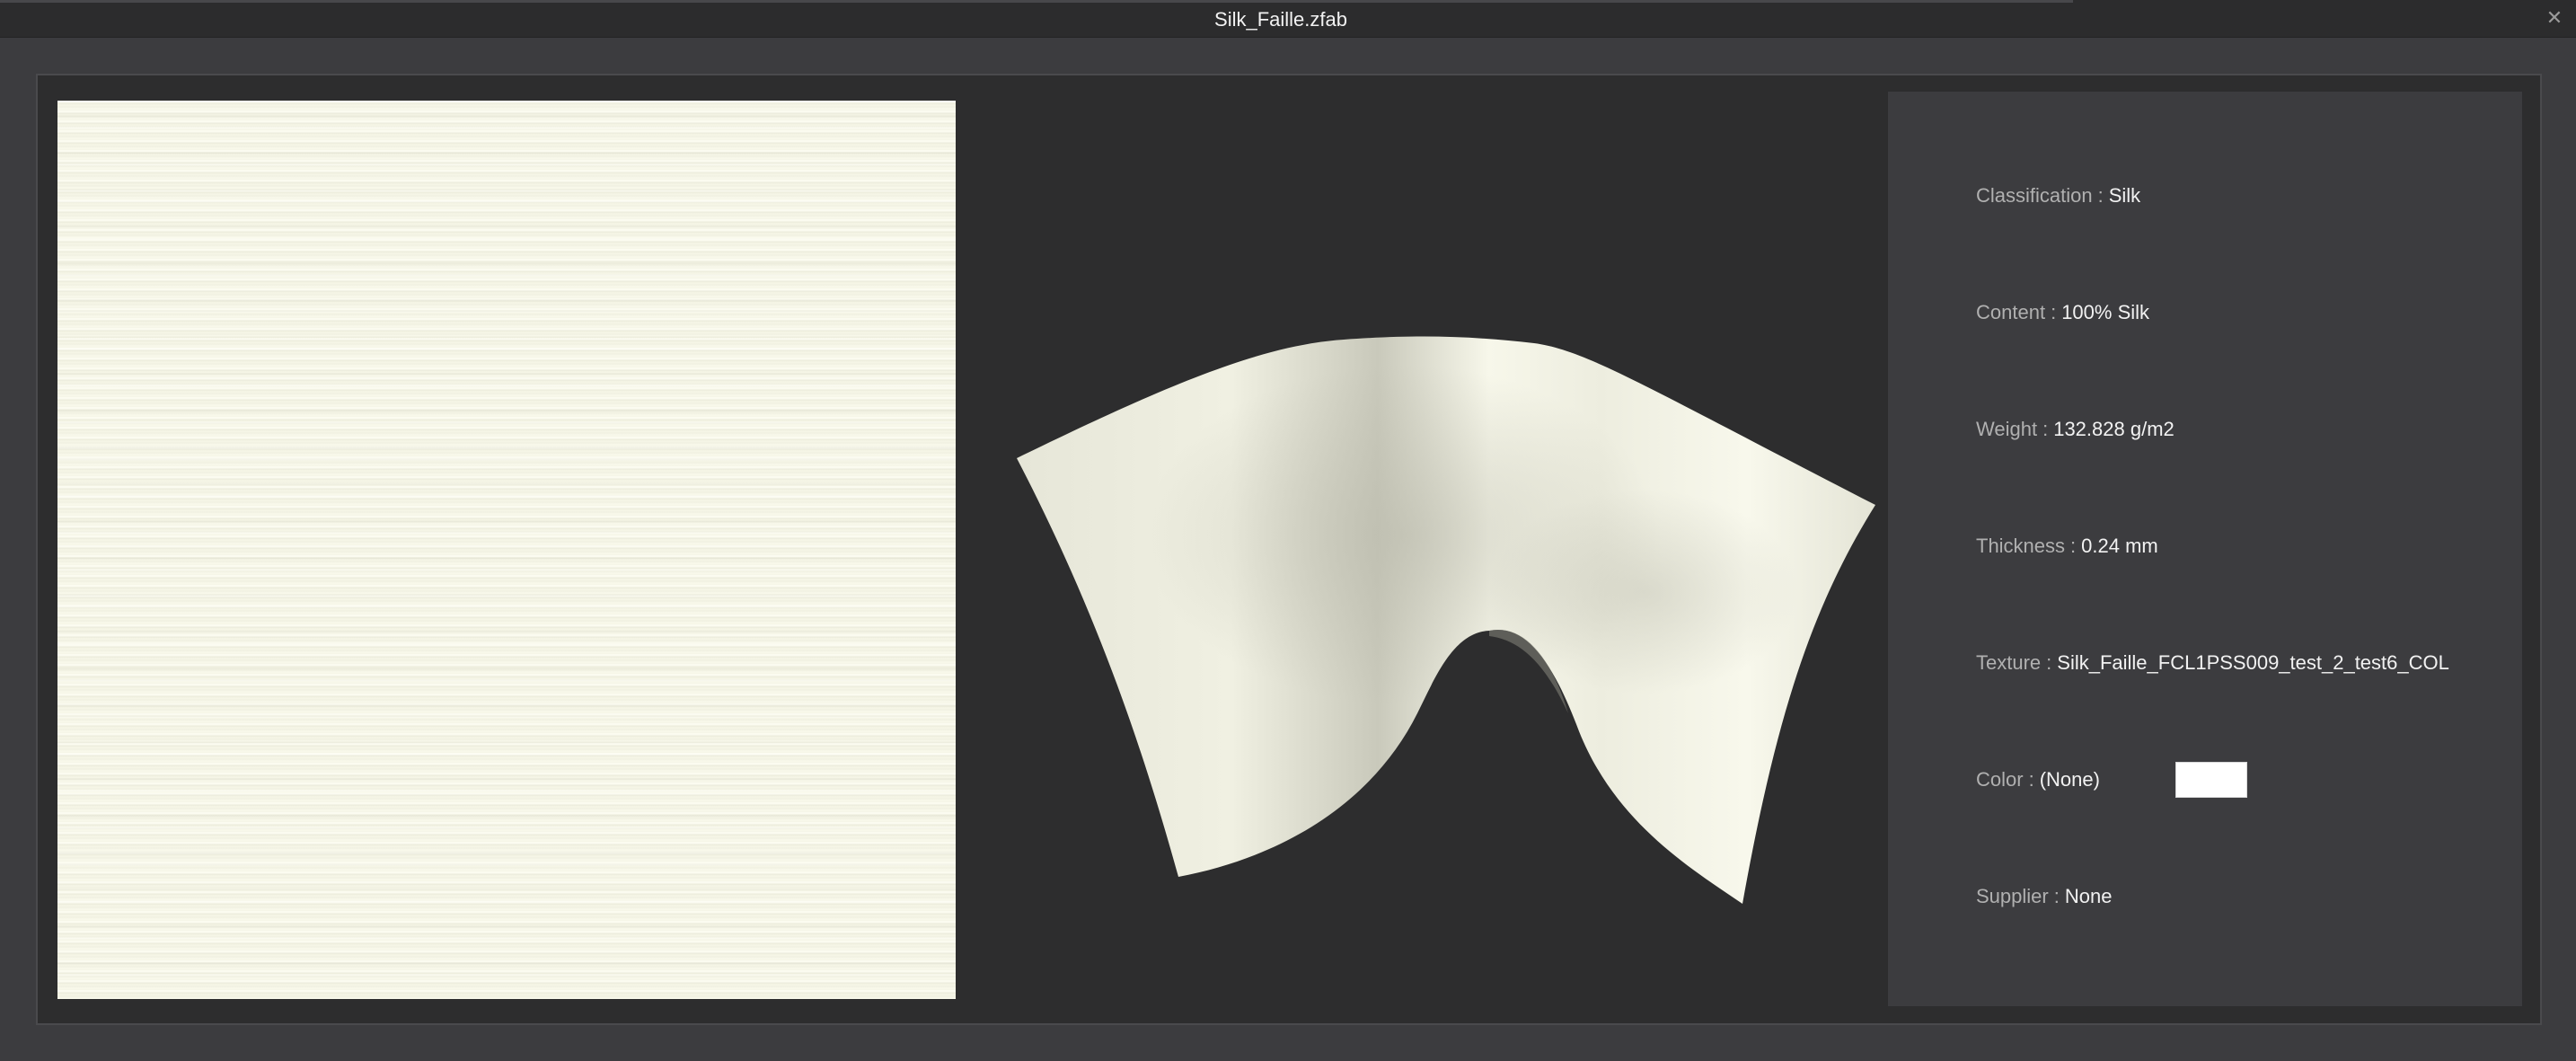  Describe the element at coordinates (2067, 547) in the screenshot. I see `info-thickness: Thickness:0.24 mm` at that location.